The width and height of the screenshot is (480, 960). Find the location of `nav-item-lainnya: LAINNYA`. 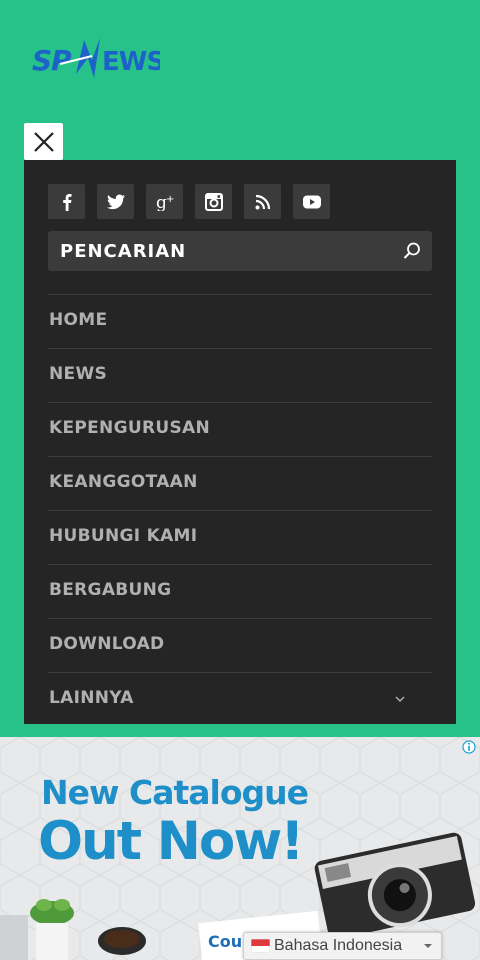

nav-item-lainnya: LAINNYA is located at coordinates (240, 699).